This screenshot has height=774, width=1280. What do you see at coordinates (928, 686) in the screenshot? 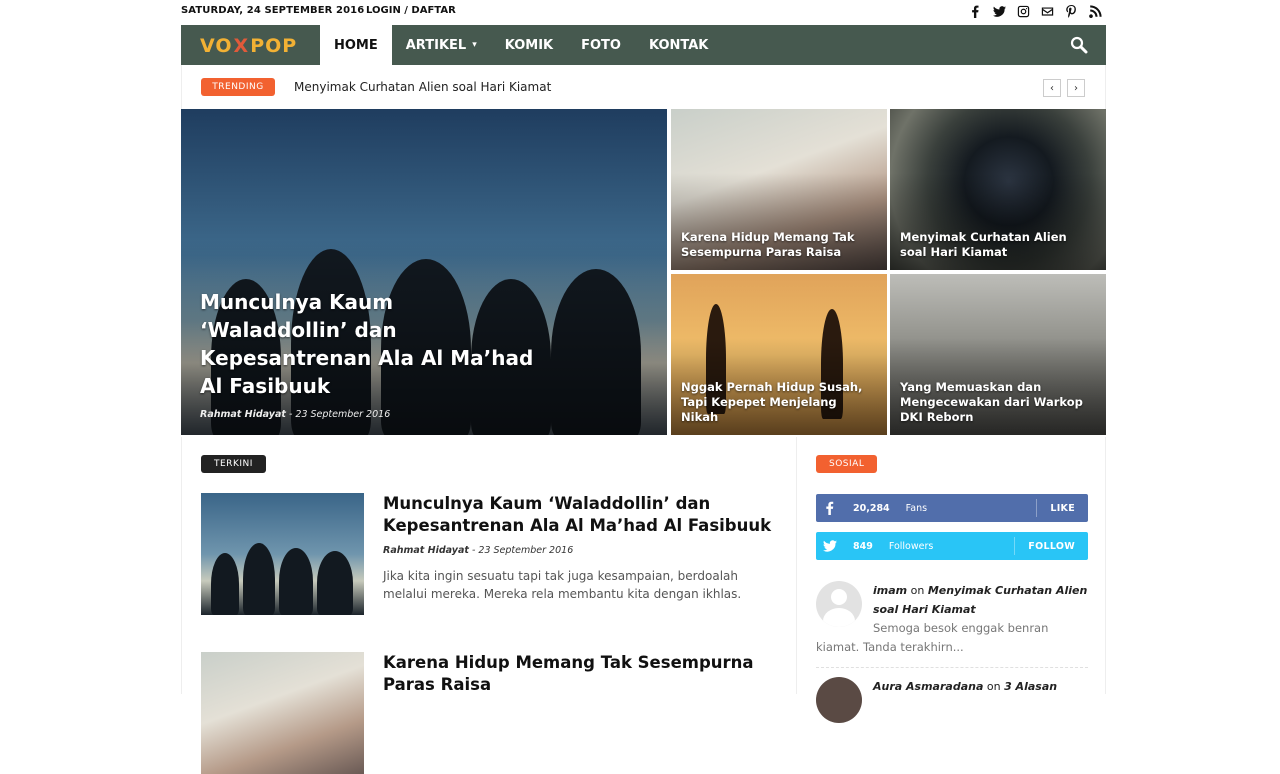
I see `comment-author: Aura Asmaradana` at bounding box center [928, 686].